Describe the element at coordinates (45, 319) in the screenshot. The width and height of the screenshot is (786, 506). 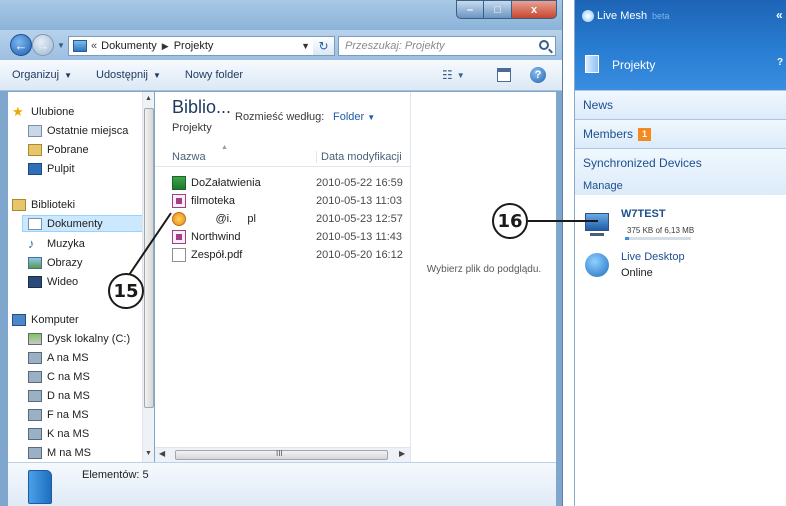
I see `nav-computer: Komputer` at that location.